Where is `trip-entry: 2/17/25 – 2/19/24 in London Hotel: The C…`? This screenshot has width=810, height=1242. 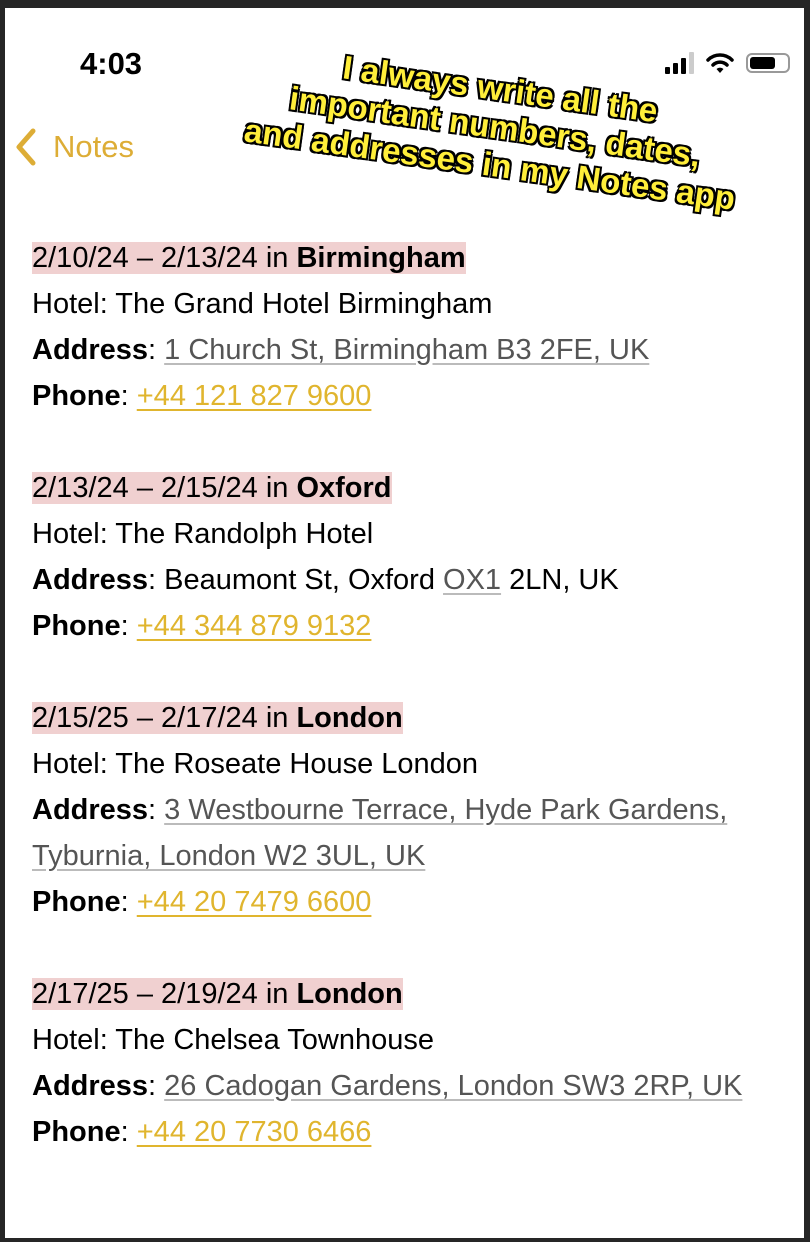 trip-entry: 2/17/25 – 2/19/24 in London Hotel: The C… is located at coordinates (417, 1063).